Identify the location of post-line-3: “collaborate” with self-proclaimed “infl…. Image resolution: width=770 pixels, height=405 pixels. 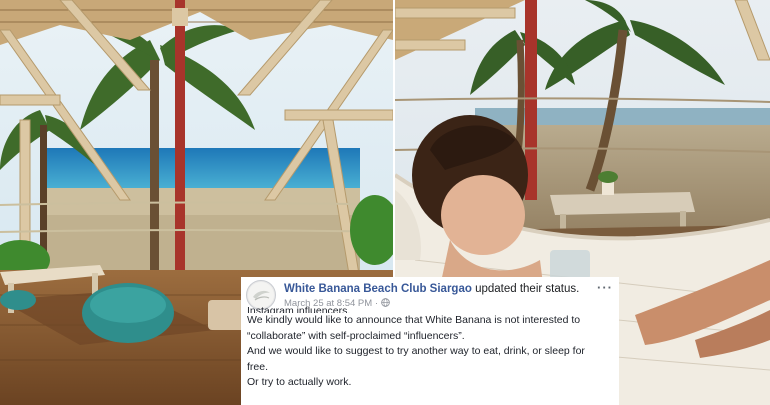
(356, 335).